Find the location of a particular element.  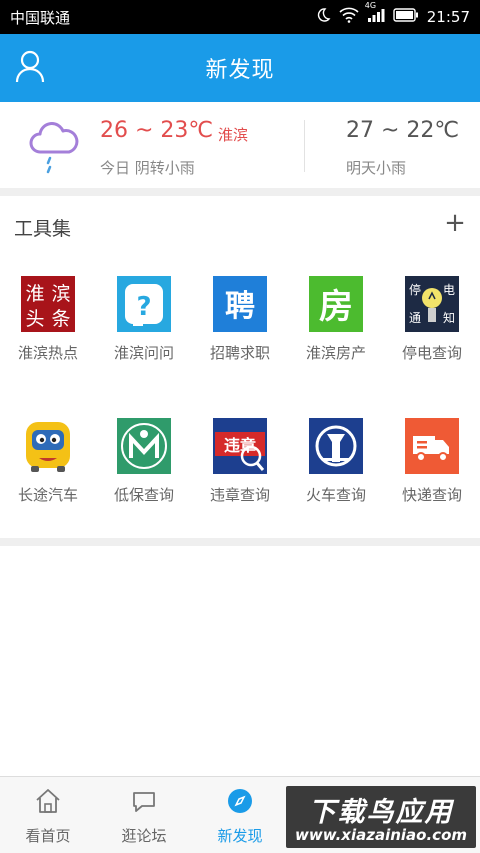

welfare-icon is located at coordinates (144, 446).